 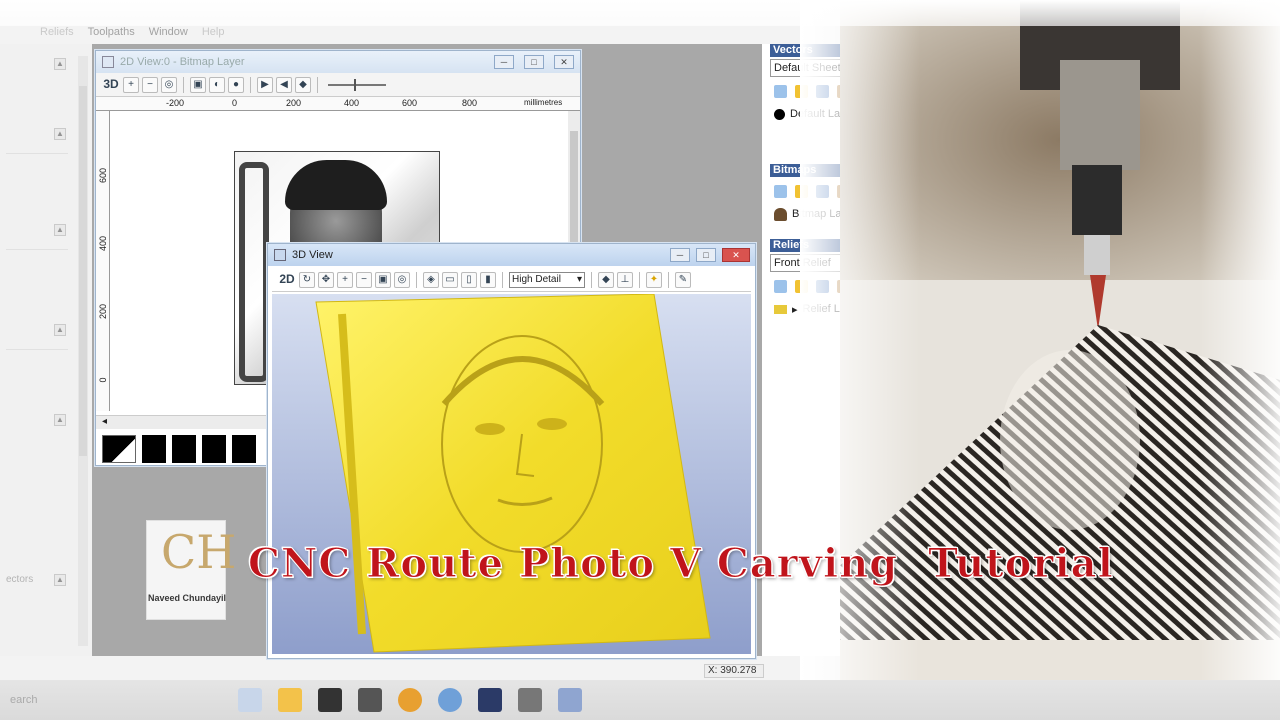 What do you see at coordinates (359, 85) in the screenshot?
I see `opacity-slider` at bounding box center [359, 85].